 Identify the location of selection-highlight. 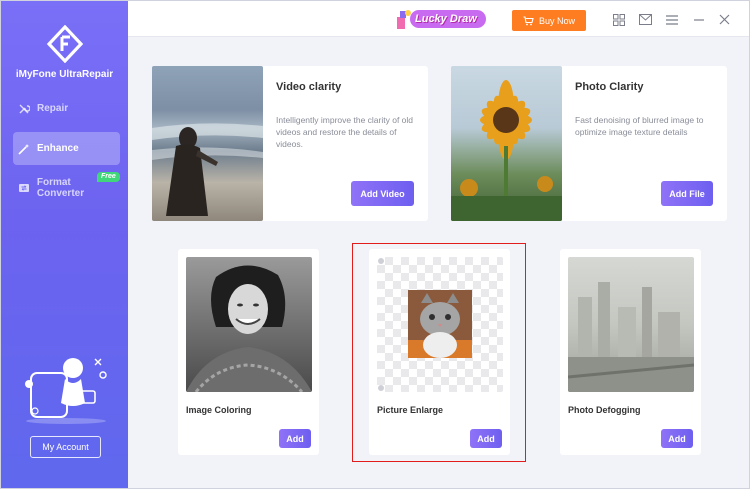
(439, 352).